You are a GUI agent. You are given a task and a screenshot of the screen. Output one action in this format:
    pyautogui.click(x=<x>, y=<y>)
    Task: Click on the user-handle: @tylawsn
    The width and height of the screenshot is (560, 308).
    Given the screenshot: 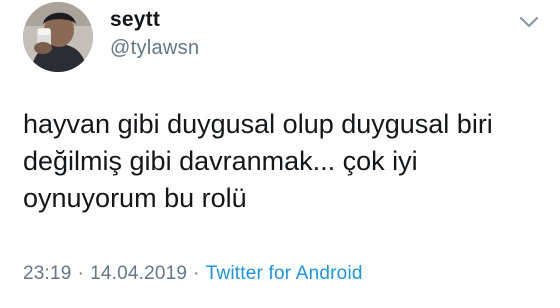 What is the action you would take?
    pyautogui.click(x=154, y=48)
    